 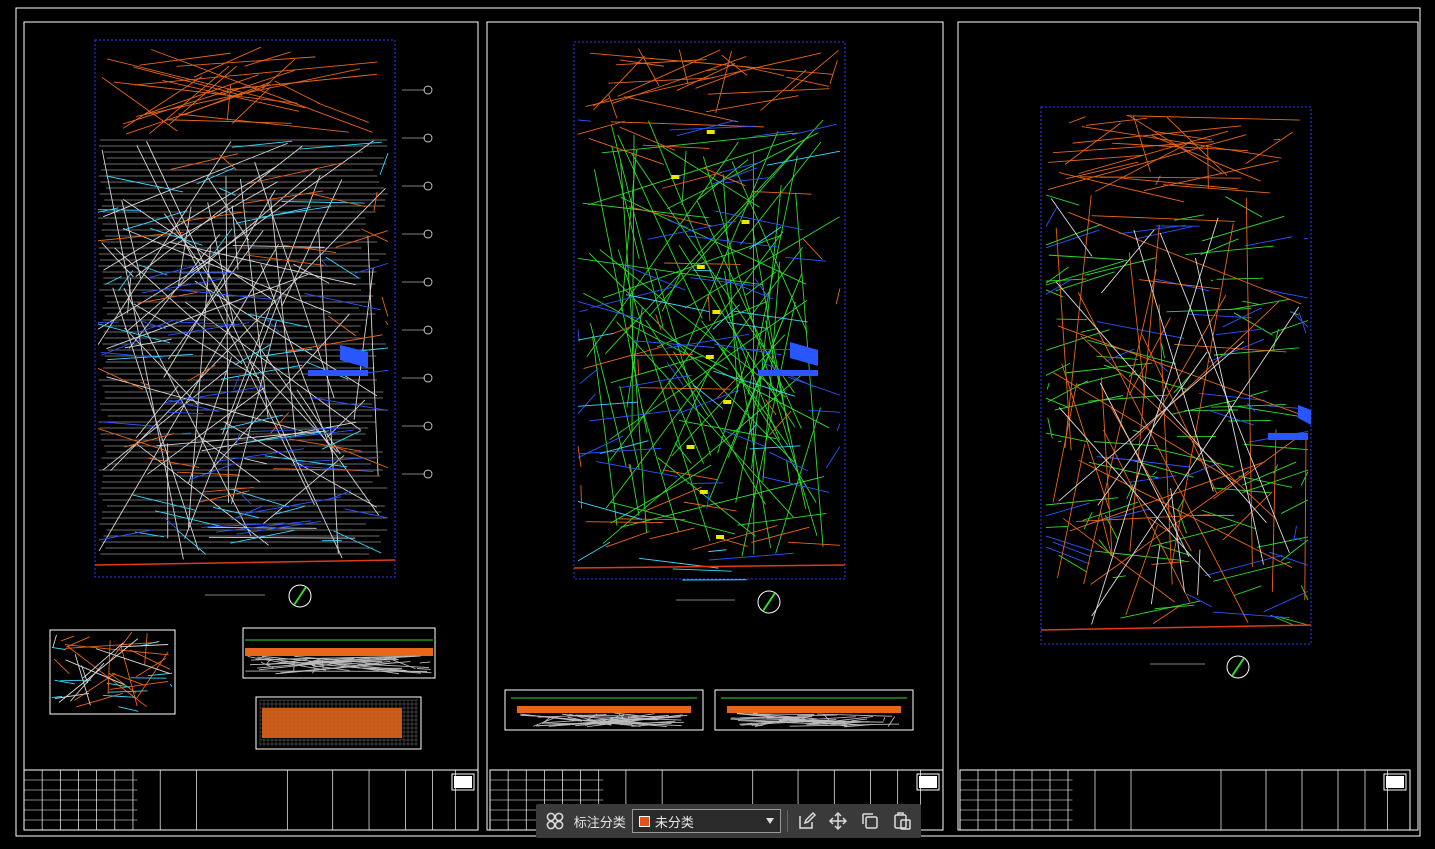 What do you see at coordinates (807, 821) in the screenshot?
I see `annotate-edit-icon` at bounding box center [807, 821].